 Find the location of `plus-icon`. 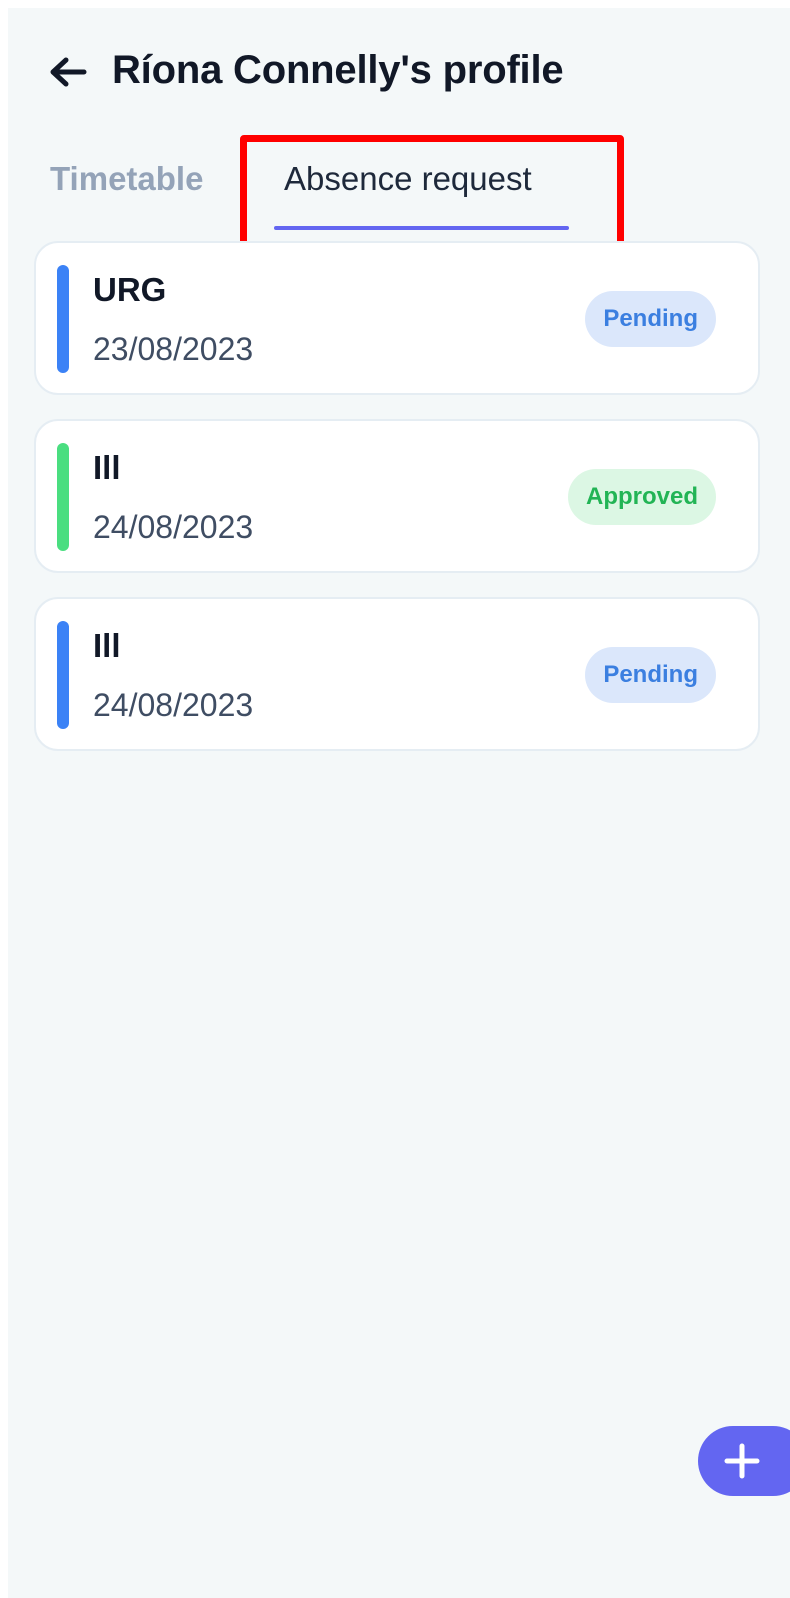

plus-icon is located at coordinates (742, 1461).